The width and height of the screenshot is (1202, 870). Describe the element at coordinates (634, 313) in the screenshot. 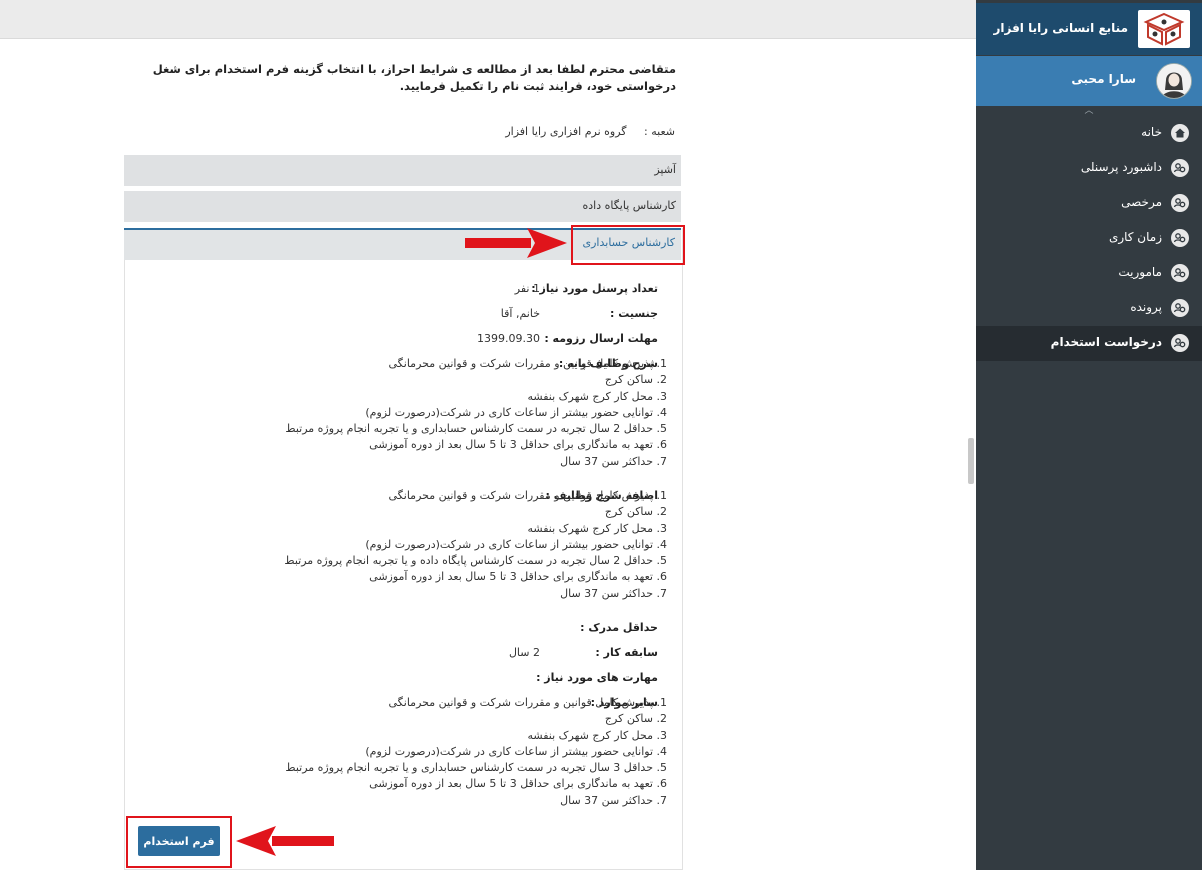

I see `field-label: جنسیت :` at that location.